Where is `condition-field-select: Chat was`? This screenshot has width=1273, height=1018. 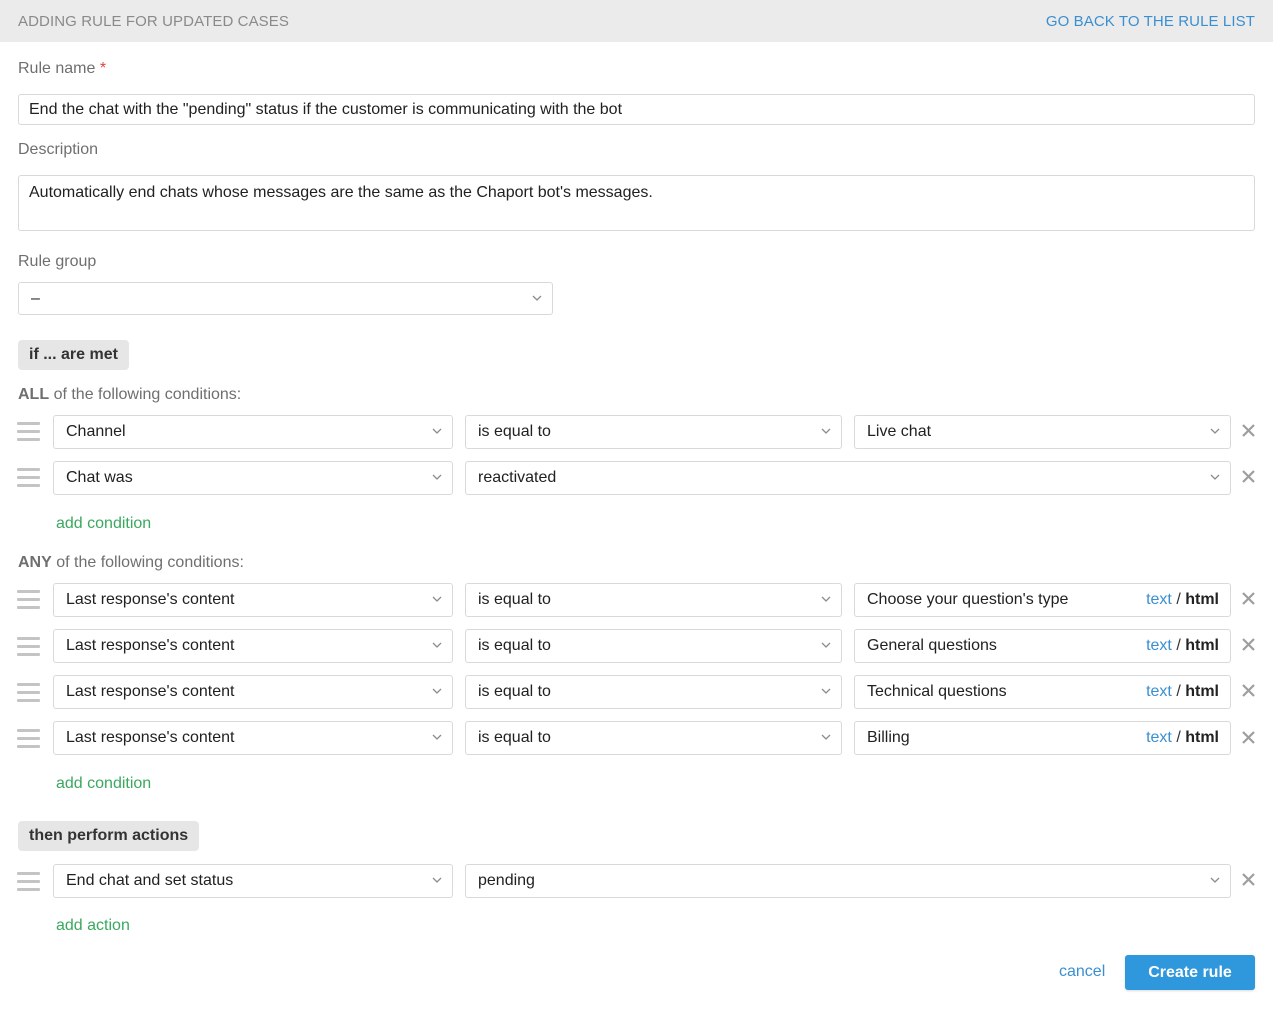
condition-field-select: Chat was is located at coordinates (253, 478).